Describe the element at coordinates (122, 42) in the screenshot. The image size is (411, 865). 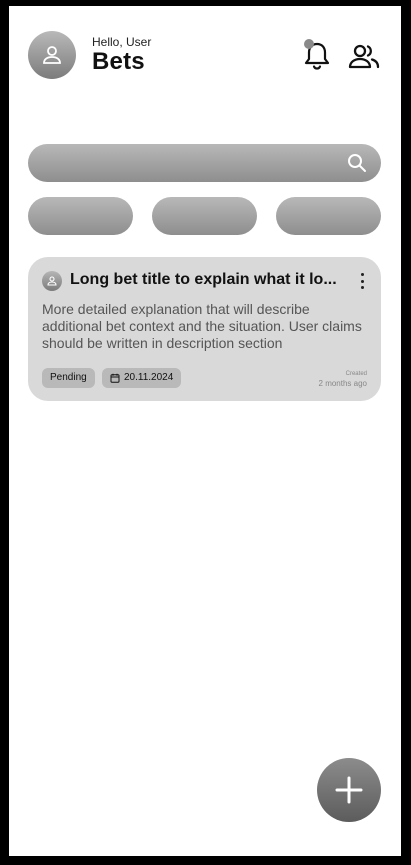
I see `greeting-text: Hello, User` at that location.